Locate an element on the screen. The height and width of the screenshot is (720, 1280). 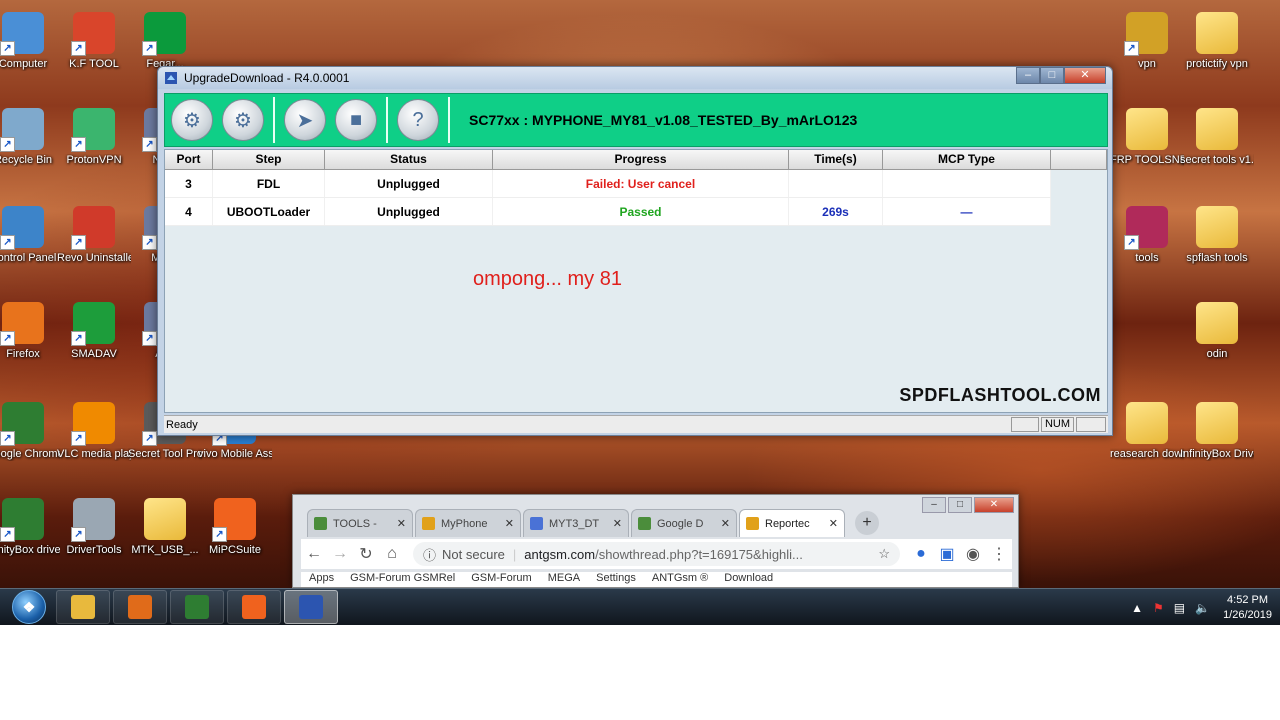
desktop-icon-antivirus: SMADAV is located at coordinates (94, 331).